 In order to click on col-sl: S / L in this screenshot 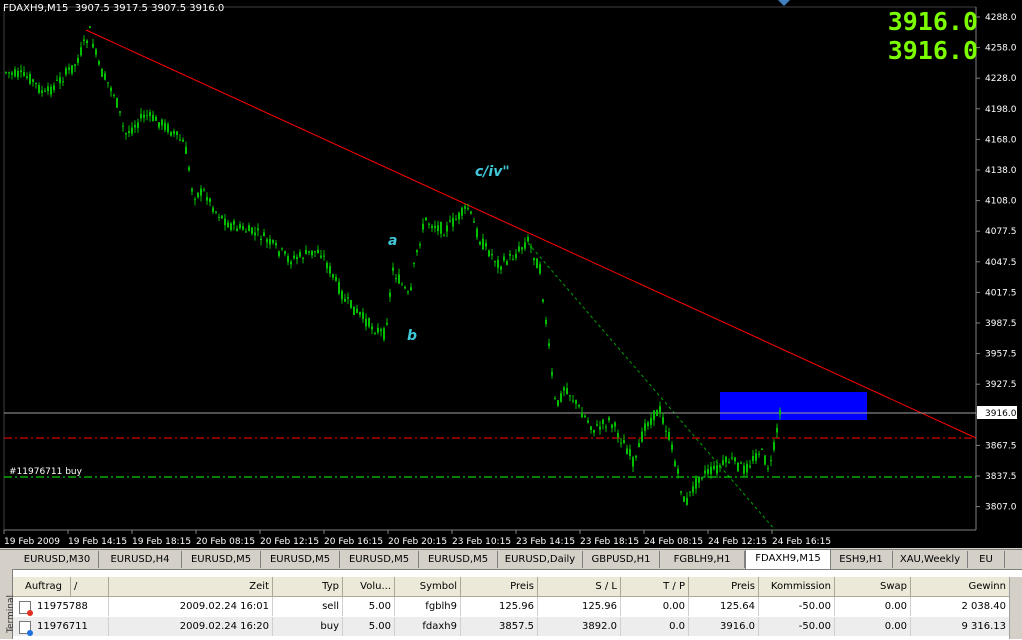, I will do `click(579, 586)`.